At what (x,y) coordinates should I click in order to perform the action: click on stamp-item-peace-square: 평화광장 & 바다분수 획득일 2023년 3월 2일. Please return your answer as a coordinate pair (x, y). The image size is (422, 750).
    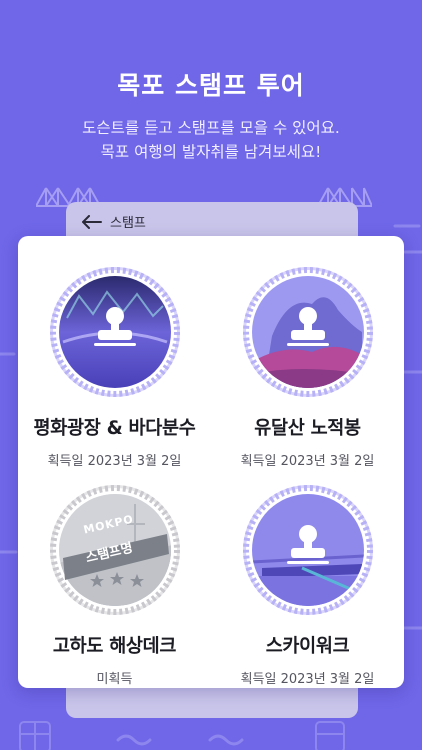
    Looking at the image, I should click on (114, 367).